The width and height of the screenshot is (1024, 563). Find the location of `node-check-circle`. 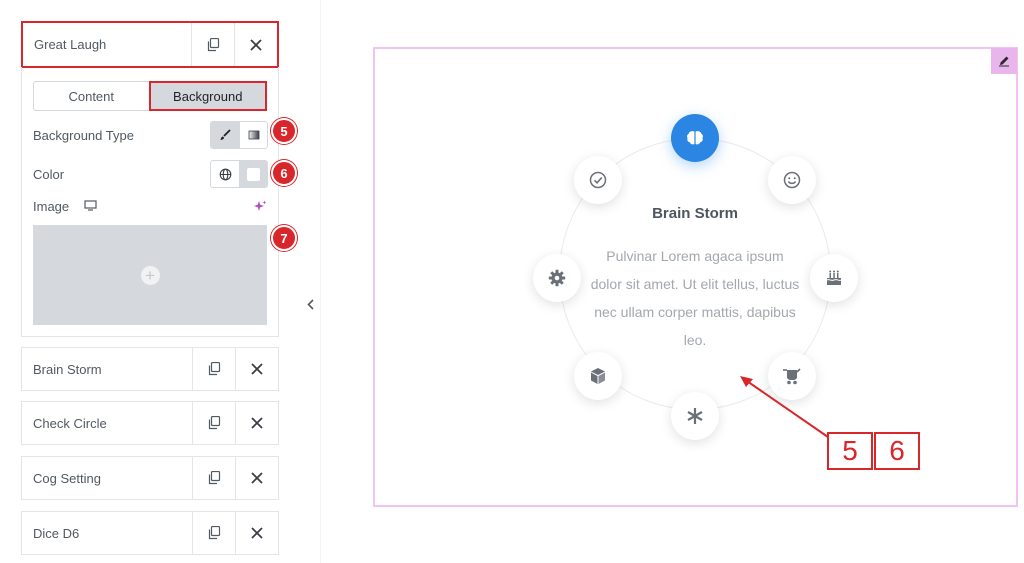

node-check-circle is located at coordinates (598, 180).